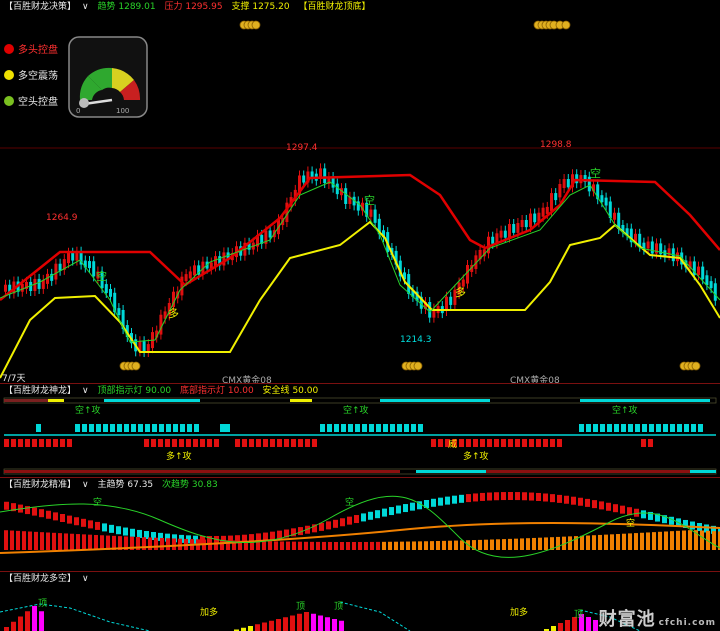  I want to click on tag-long-attack-2: 多↑攻, so click(476, 457).